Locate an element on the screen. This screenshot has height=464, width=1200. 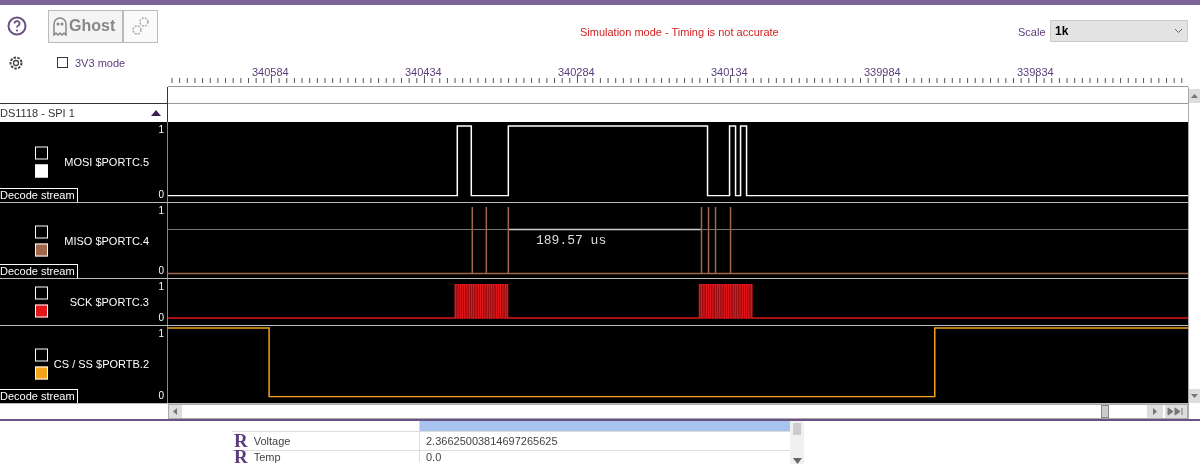
vertical-scrollbar is located at coordinates (1194, 253).